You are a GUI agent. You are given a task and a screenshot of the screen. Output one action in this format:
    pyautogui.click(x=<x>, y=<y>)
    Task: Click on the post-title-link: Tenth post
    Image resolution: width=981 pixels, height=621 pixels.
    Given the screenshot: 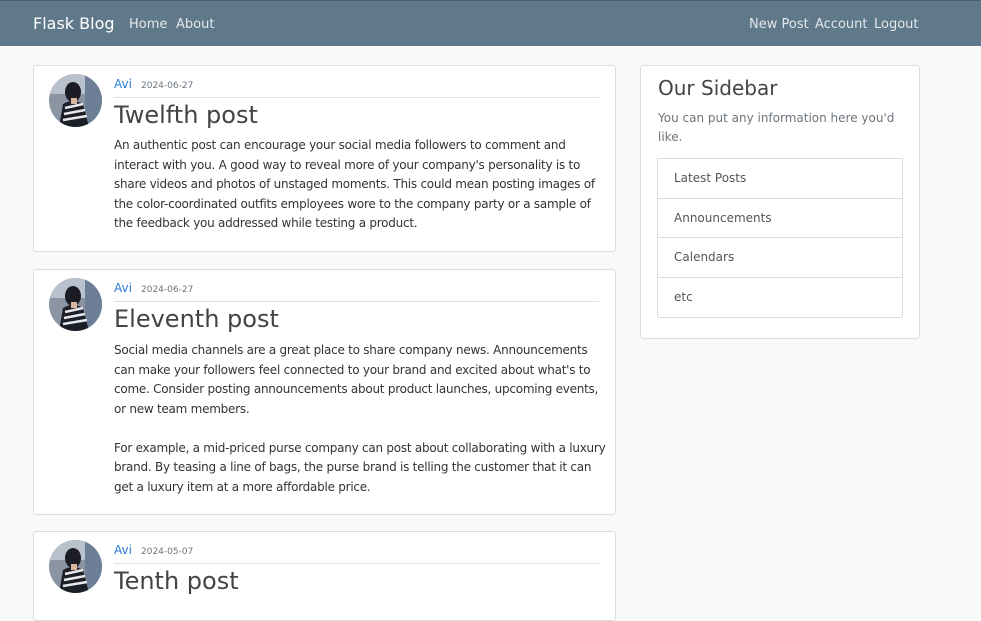 What is the action you would take?
    pyautogui.click(x=176, y=581)
    